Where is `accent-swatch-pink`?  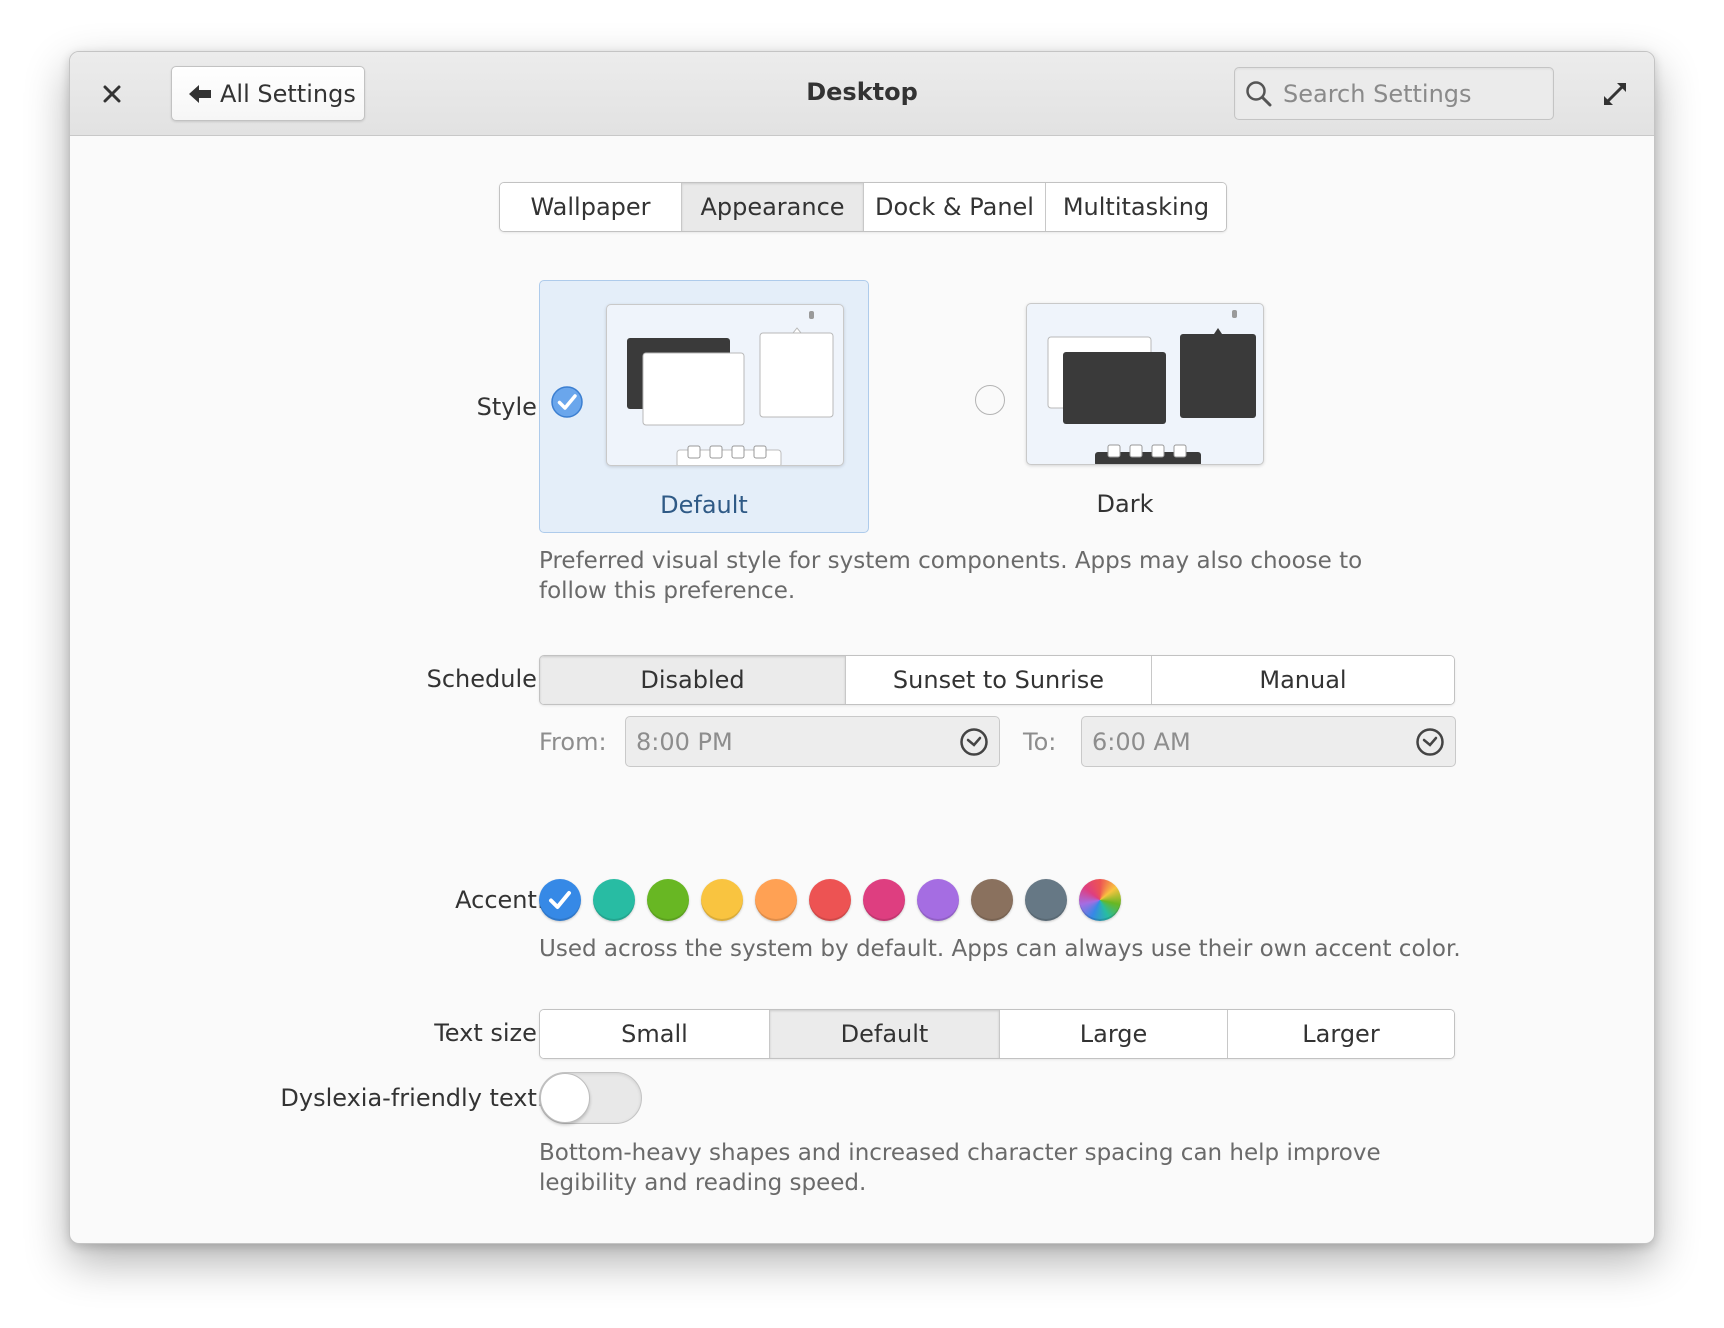 accent-swatch-pink is located at coordinates (884, 900).